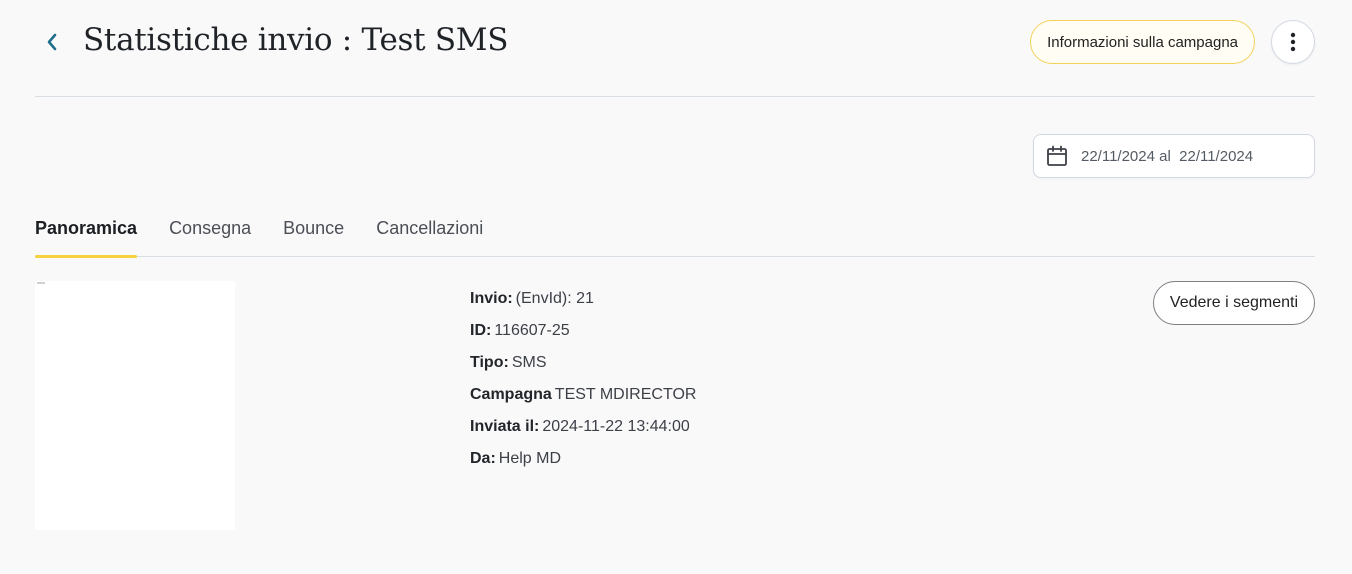 The width and height of the screenshot is (1352, 574). What do you see at coordinates (530, 458) in the screenshot?
I see `detail-value: Help MD` at bounding box center [530, 458].